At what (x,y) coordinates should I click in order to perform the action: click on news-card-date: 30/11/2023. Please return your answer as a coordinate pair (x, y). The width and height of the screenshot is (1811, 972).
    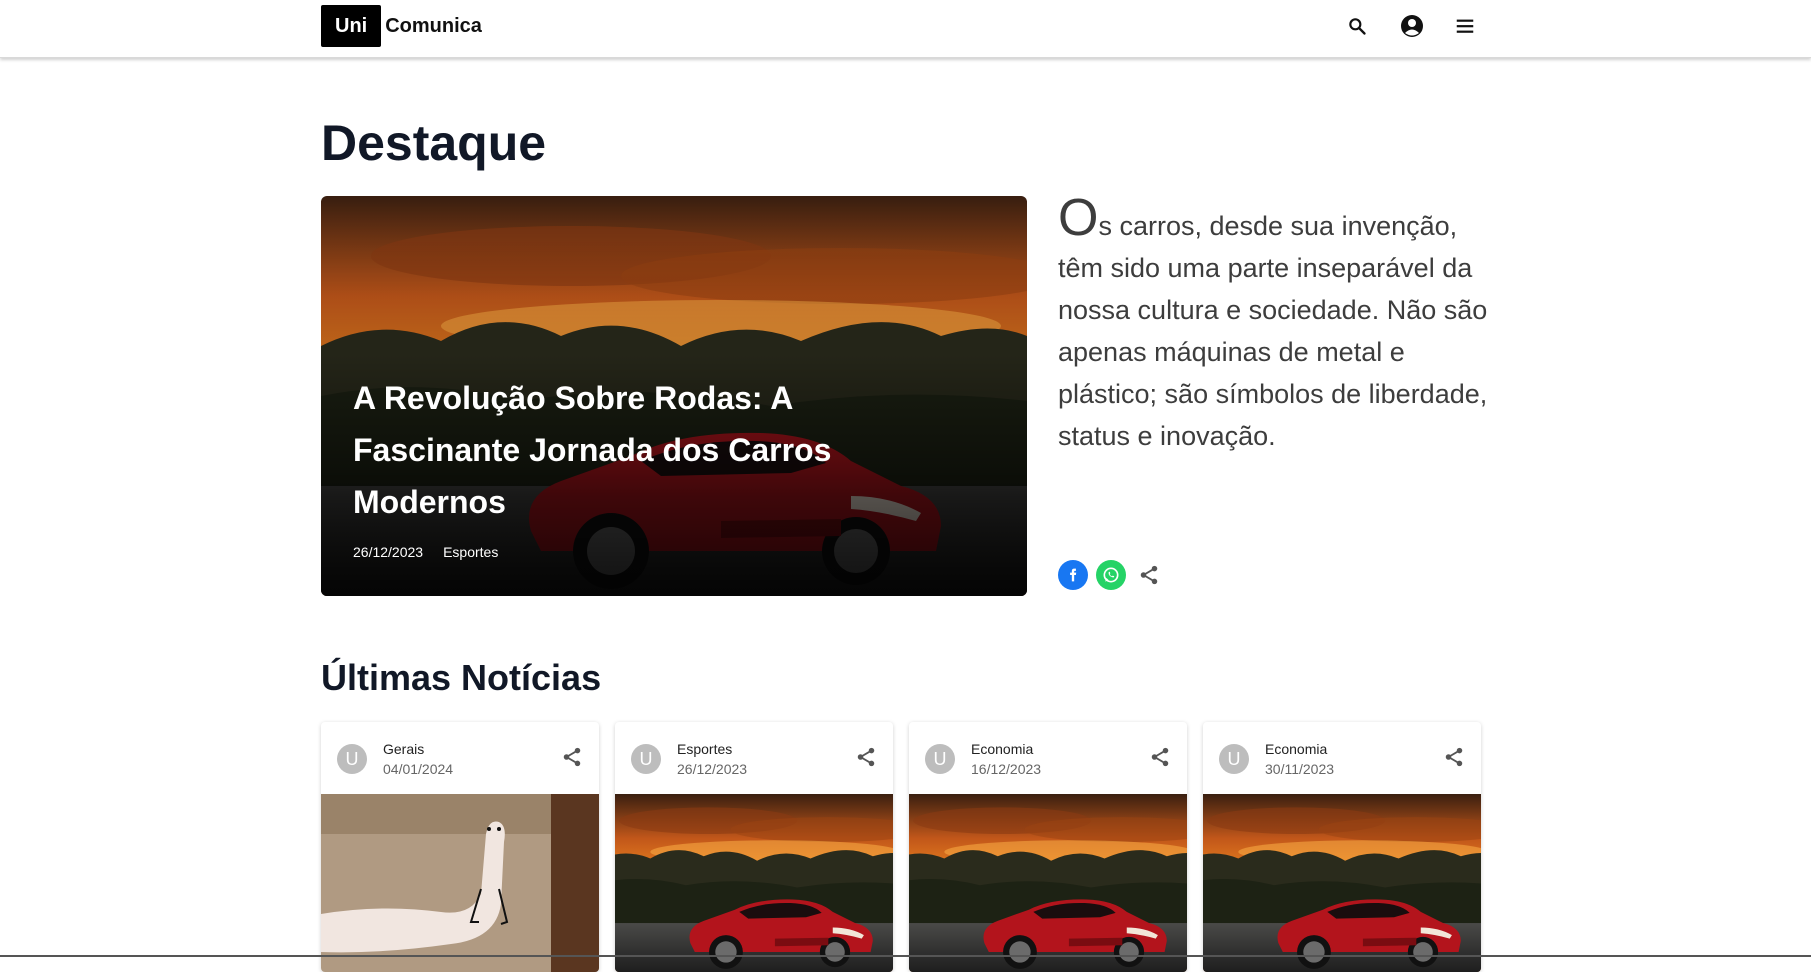
    Looking at the image, I should click on (1300, 769).